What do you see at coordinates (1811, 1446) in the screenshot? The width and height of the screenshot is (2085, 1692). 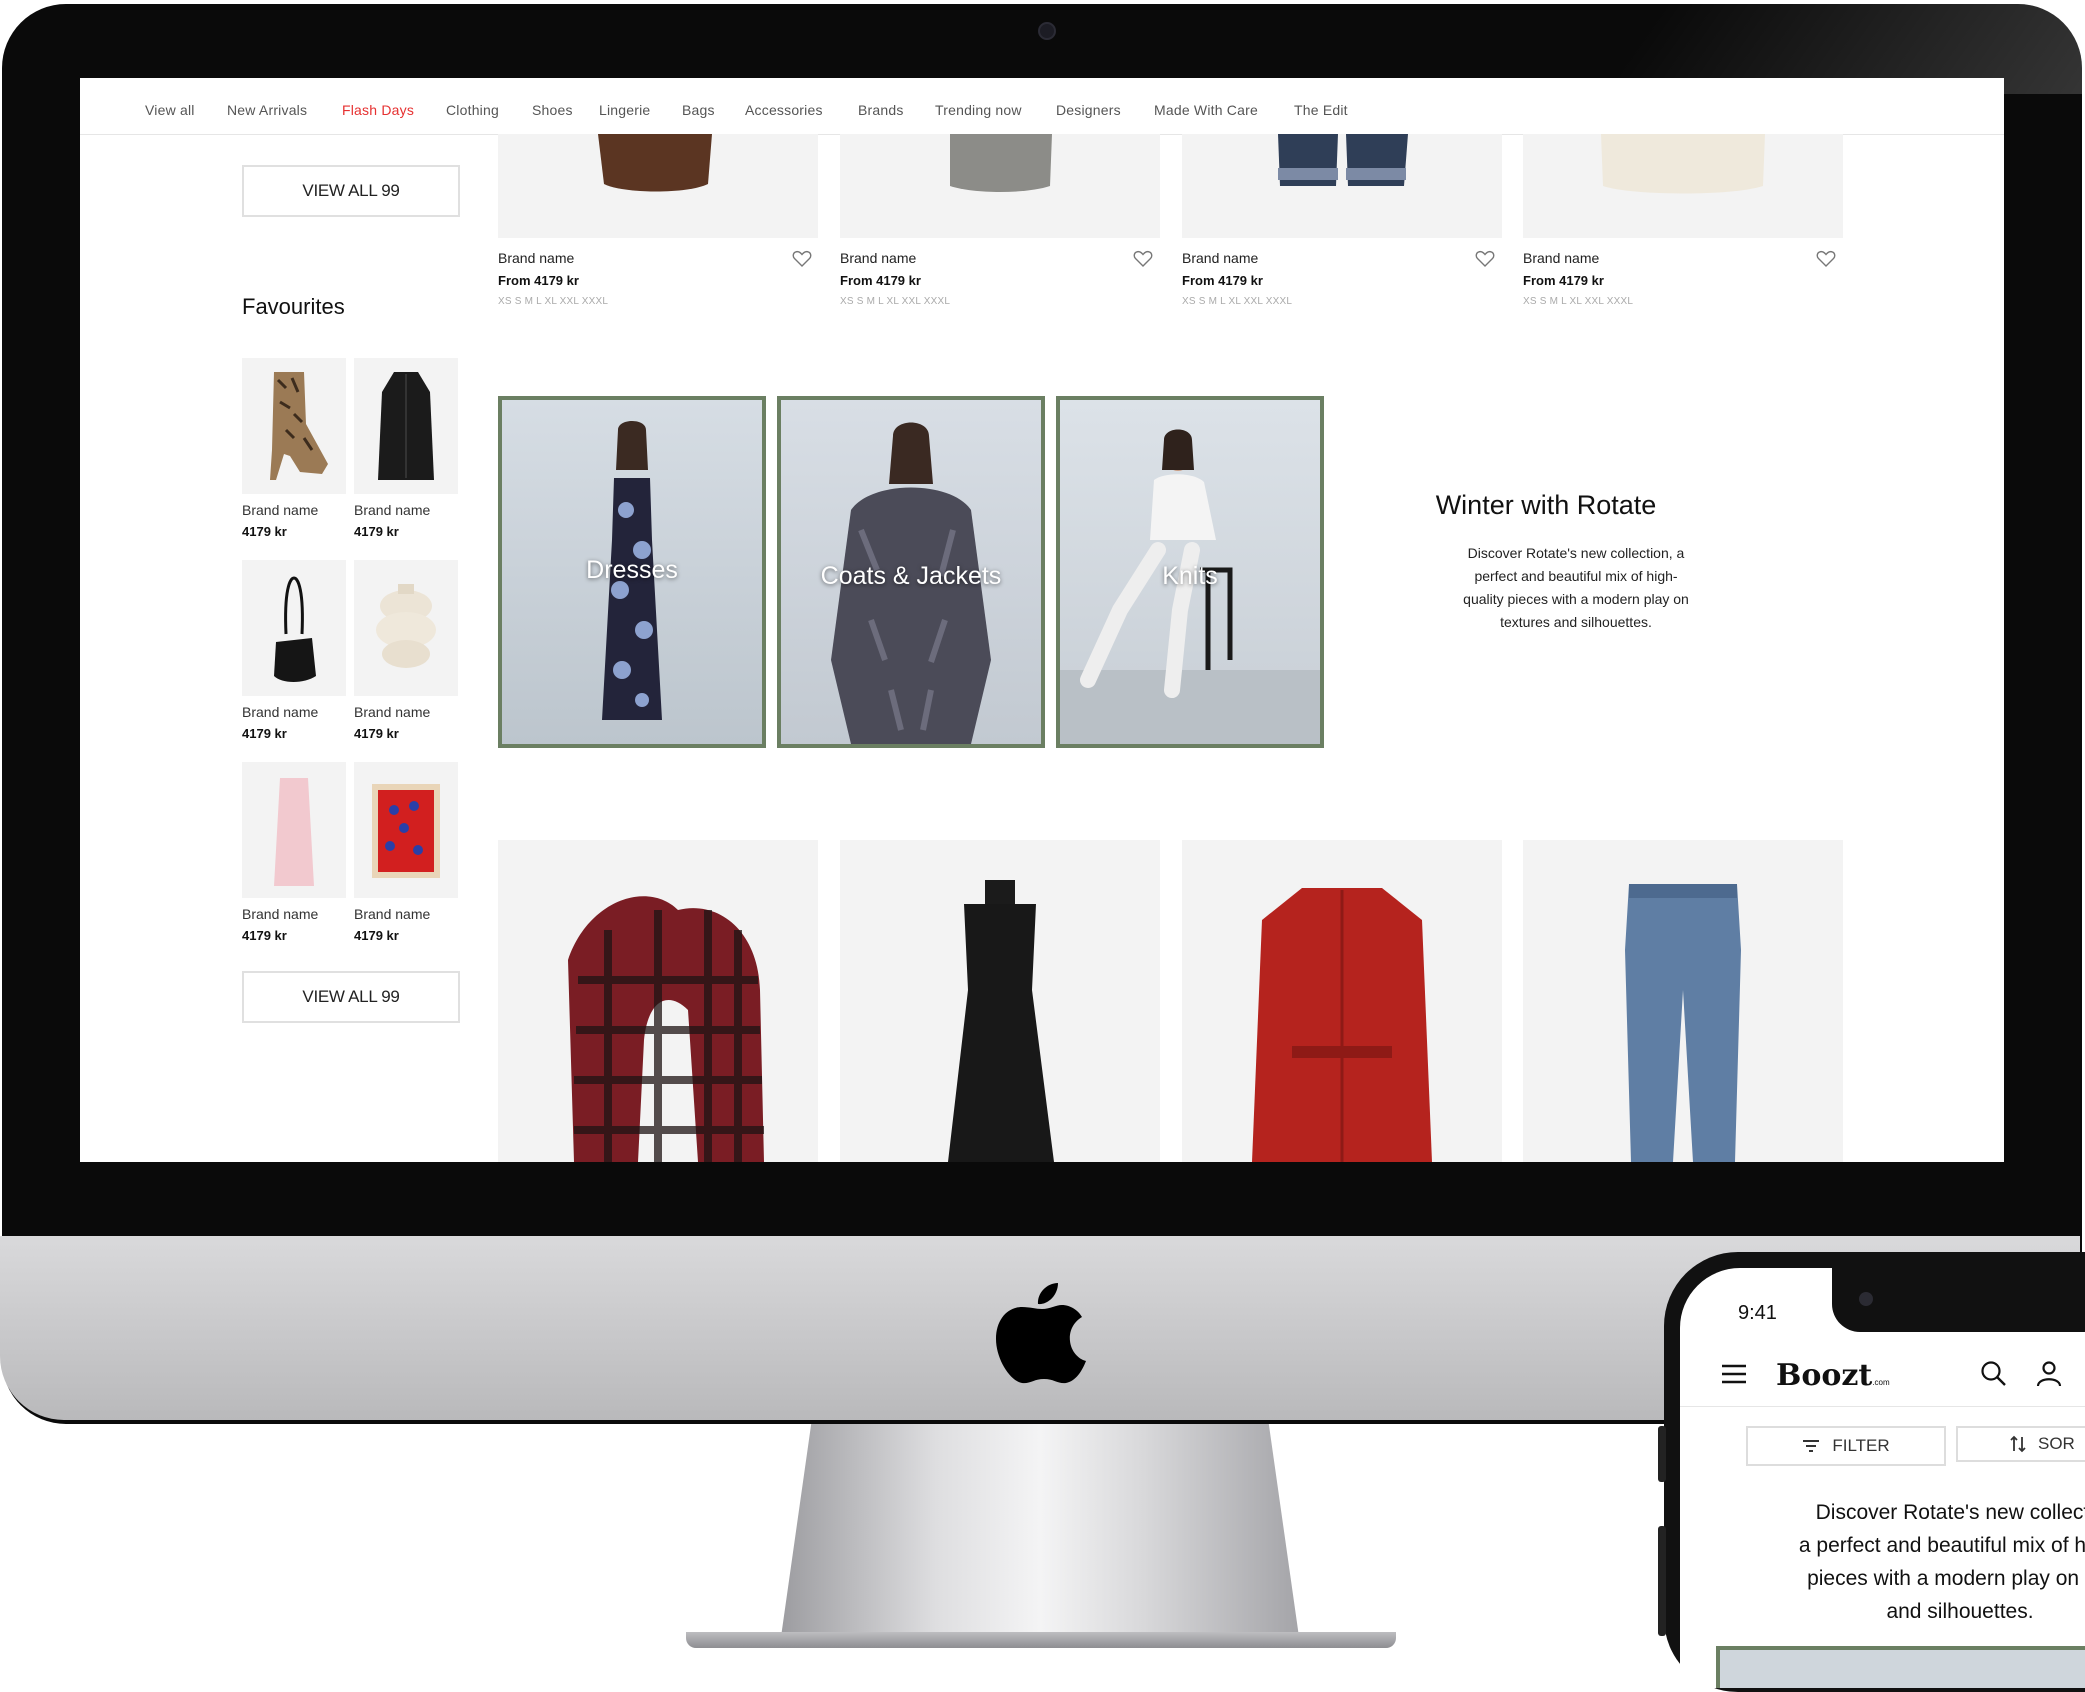 I see `filter-icon` at bounding box center [1811, 1446].